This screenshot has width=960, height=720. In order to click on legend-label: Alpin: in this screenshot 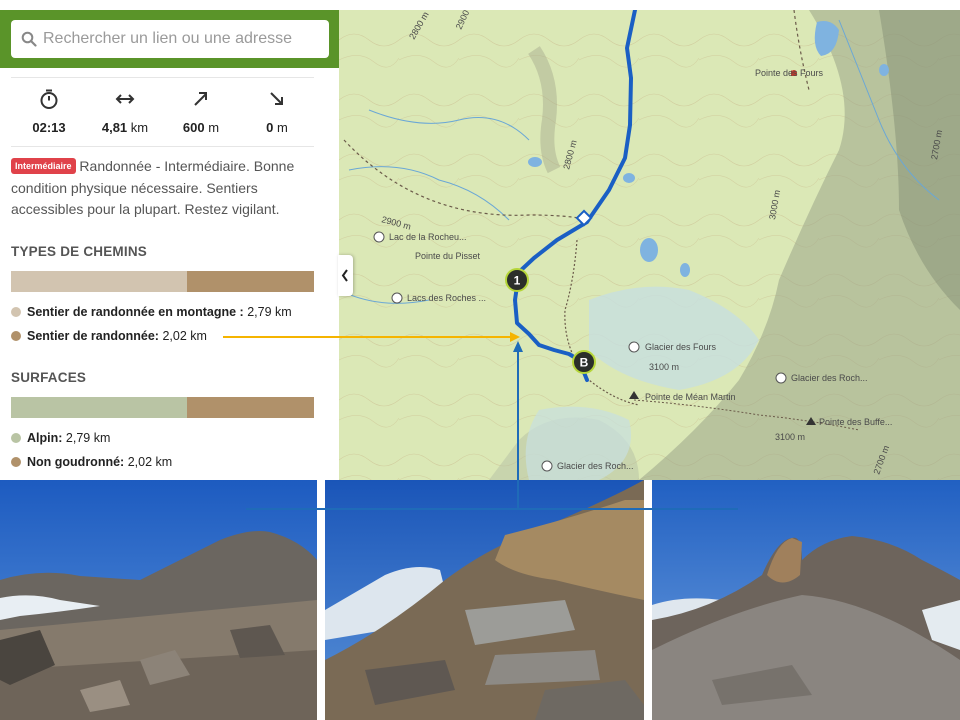, I will do `click(45, 438)`.